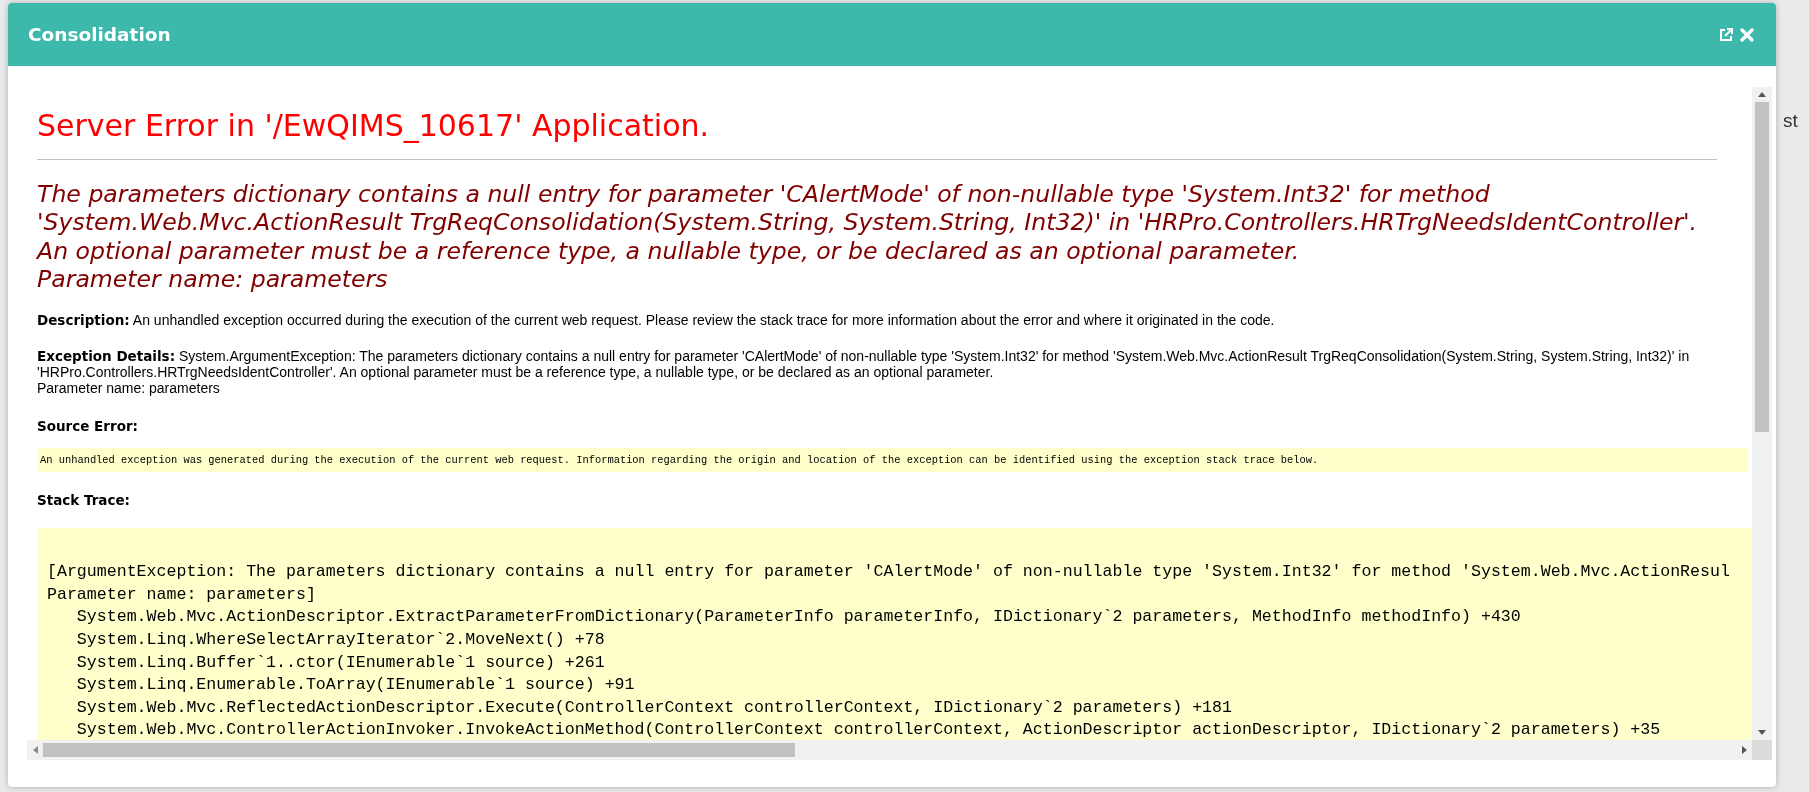 The width and height of the screenshot is (1809, 792). Describe the element at coordinates (1762, 94) in the screenshot. I see `scroll-up-icon` at that location.